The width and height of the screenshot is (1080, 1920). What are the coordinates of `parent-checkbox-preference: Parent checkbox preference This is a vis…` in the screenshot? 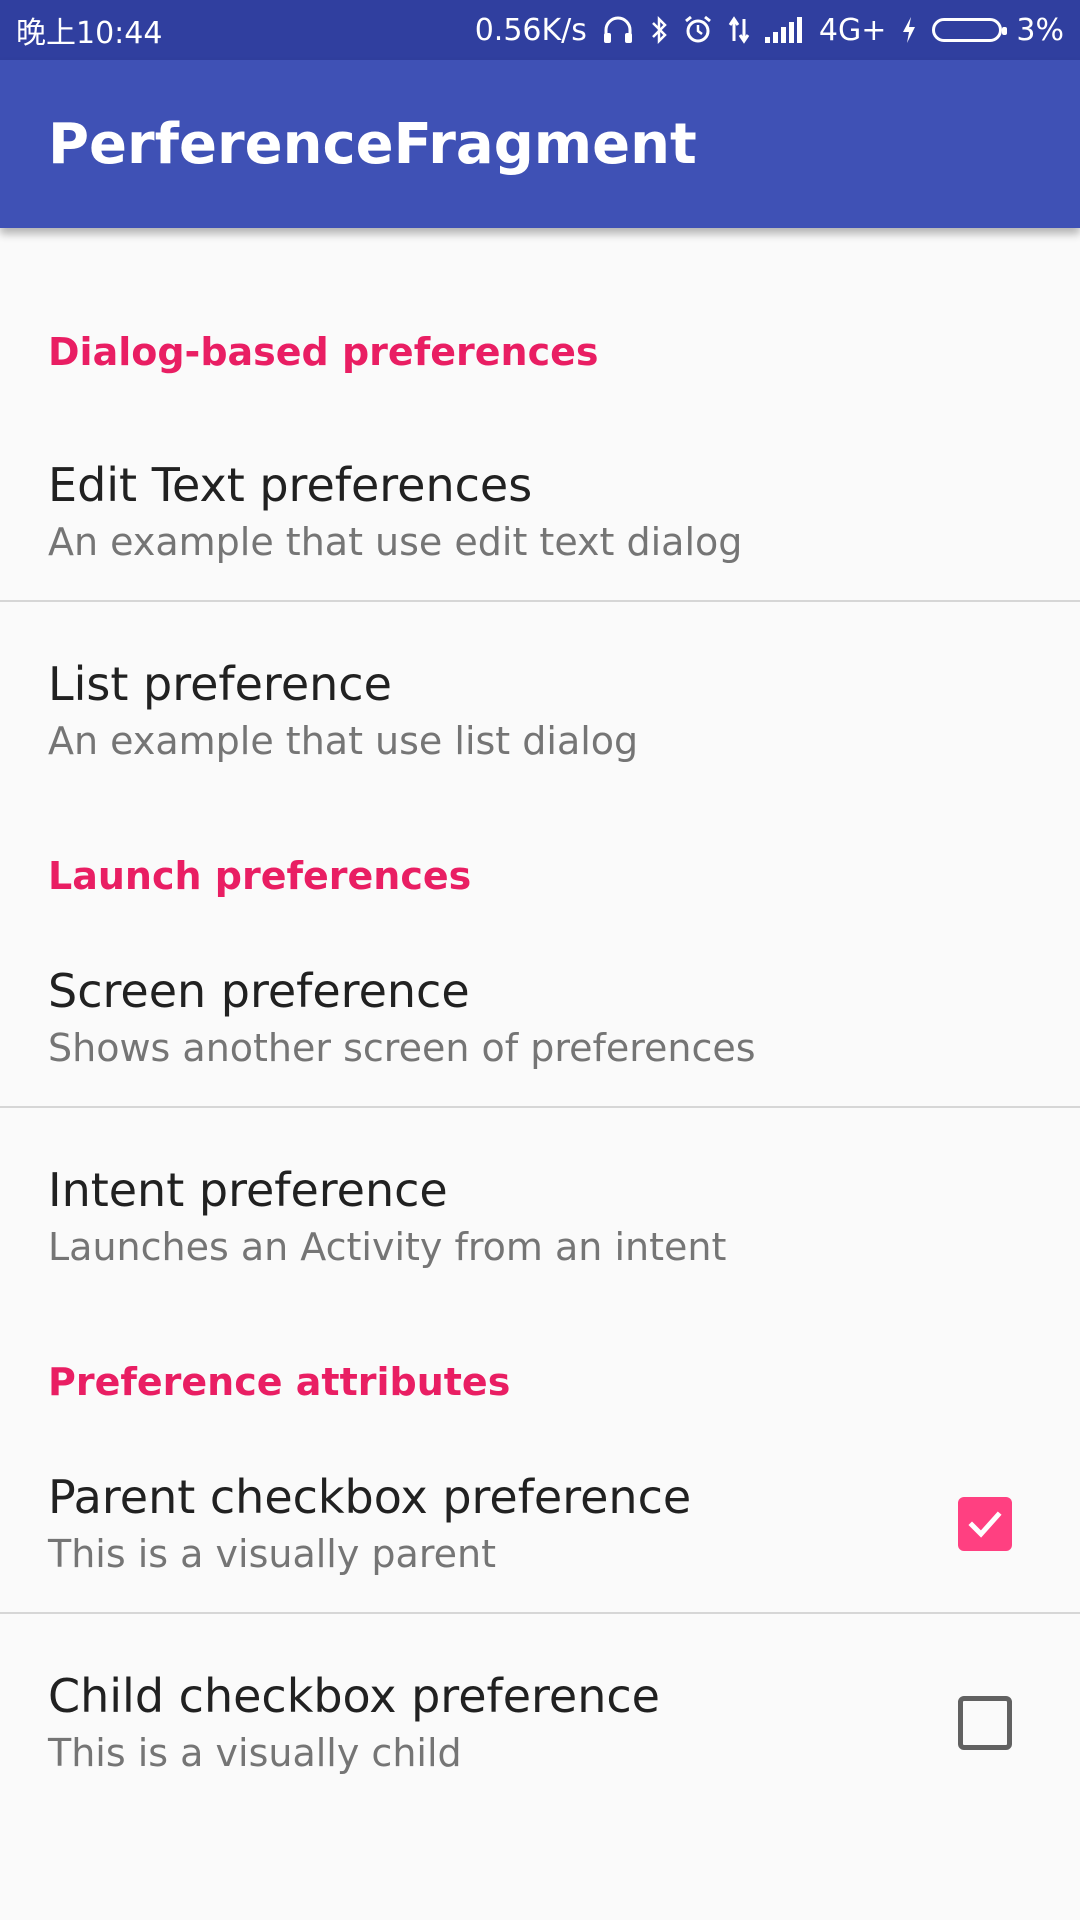 It's located at (540, 1524).